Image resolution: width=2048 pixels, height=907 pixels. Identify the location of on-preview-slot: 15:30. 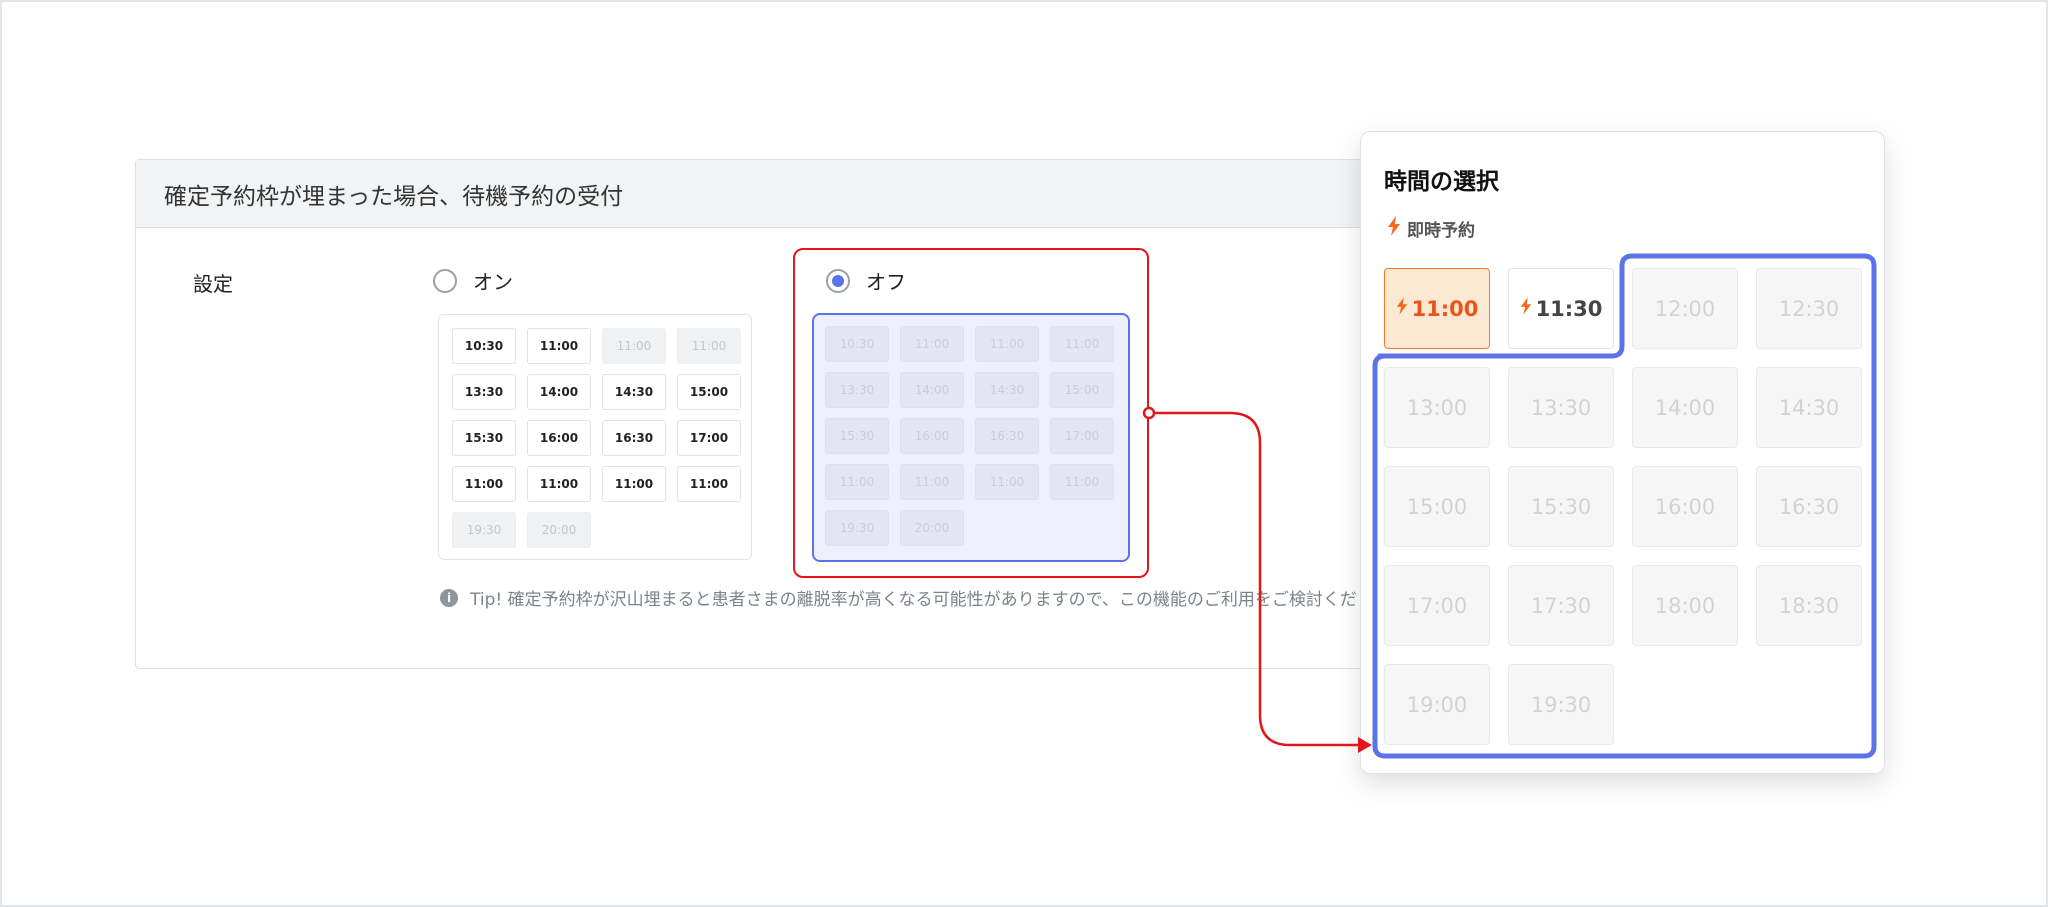
(484, 438).